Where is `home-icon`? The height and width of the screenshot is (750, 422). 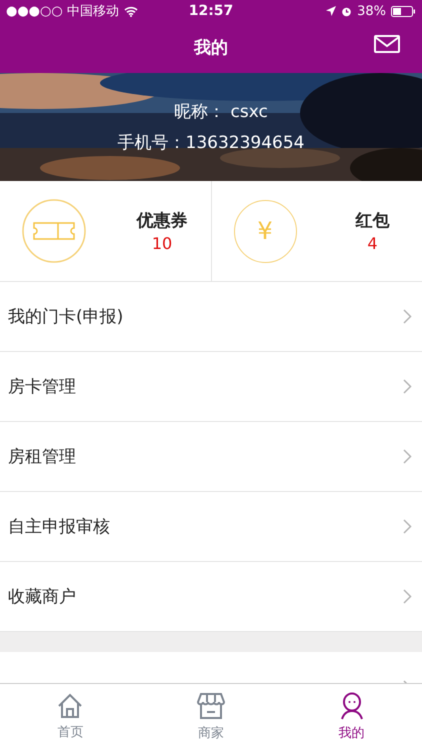 home-icon is located at coordinates (70, 706).